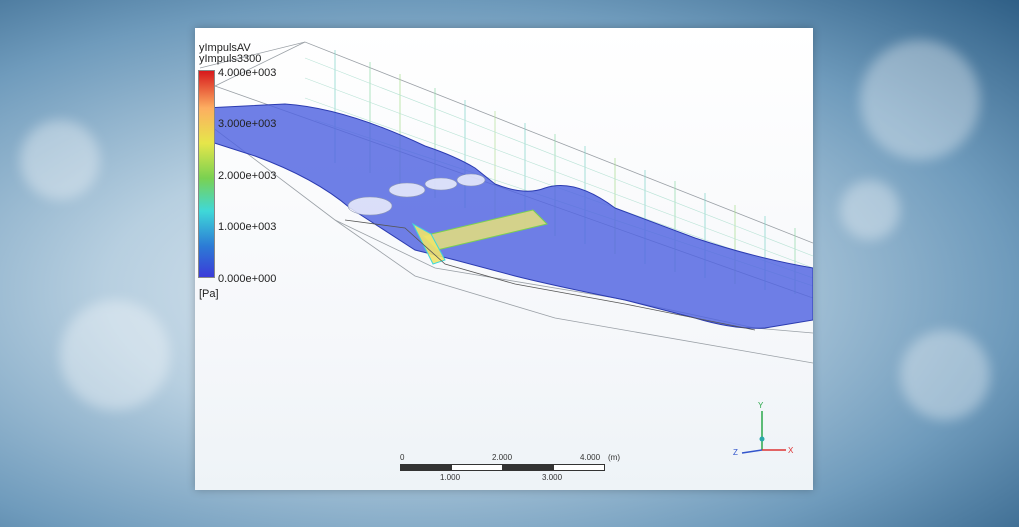  Describe the element at coordinates (450, 477) in the screenshot. I see `scale-label-bottom: 1.000` at that location.